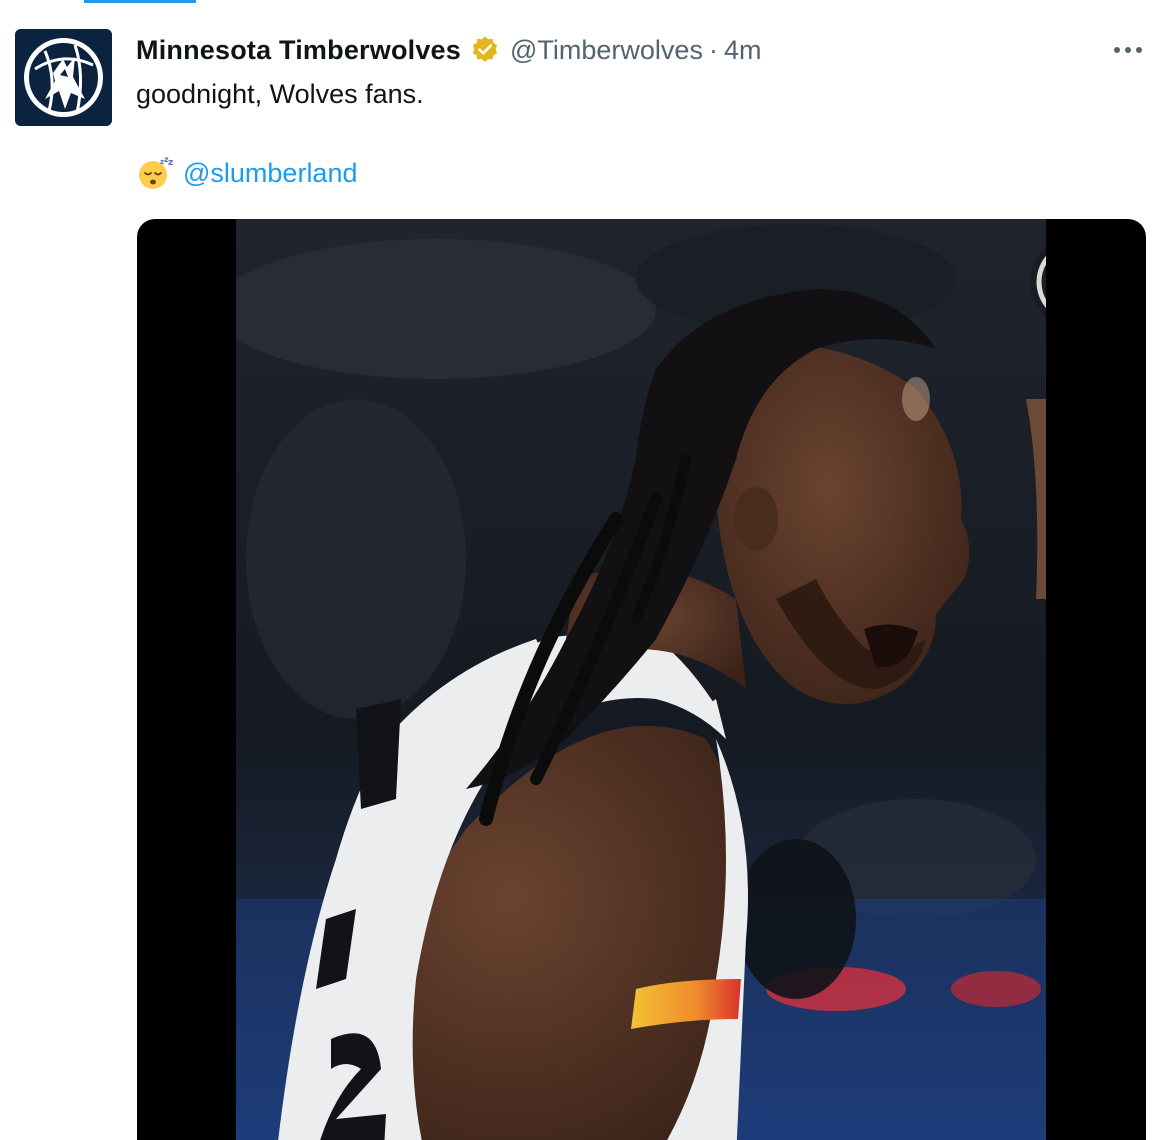 The image size is (1174, 1140). Describe the element at coordinates (170, 163) in the screenshot. I see `svg-text: z` at that location.